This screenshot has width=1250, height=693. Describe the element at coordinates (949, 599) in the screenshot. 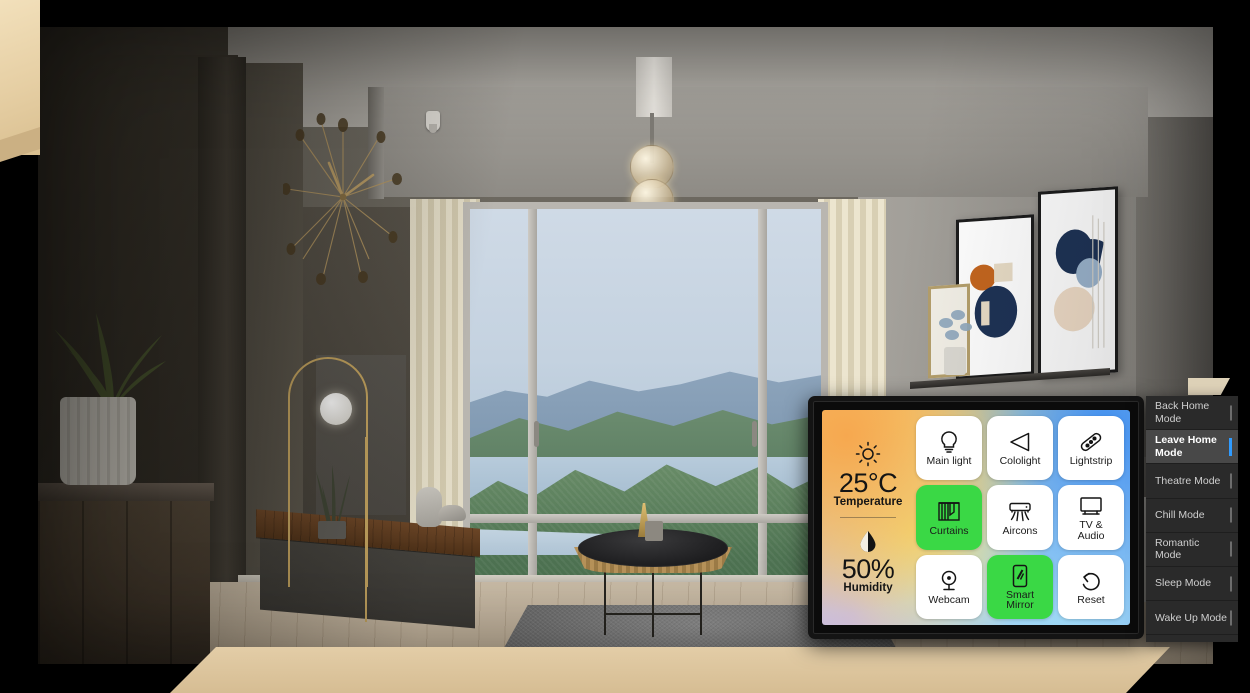

I see `tile-label: Webcam` at that location.